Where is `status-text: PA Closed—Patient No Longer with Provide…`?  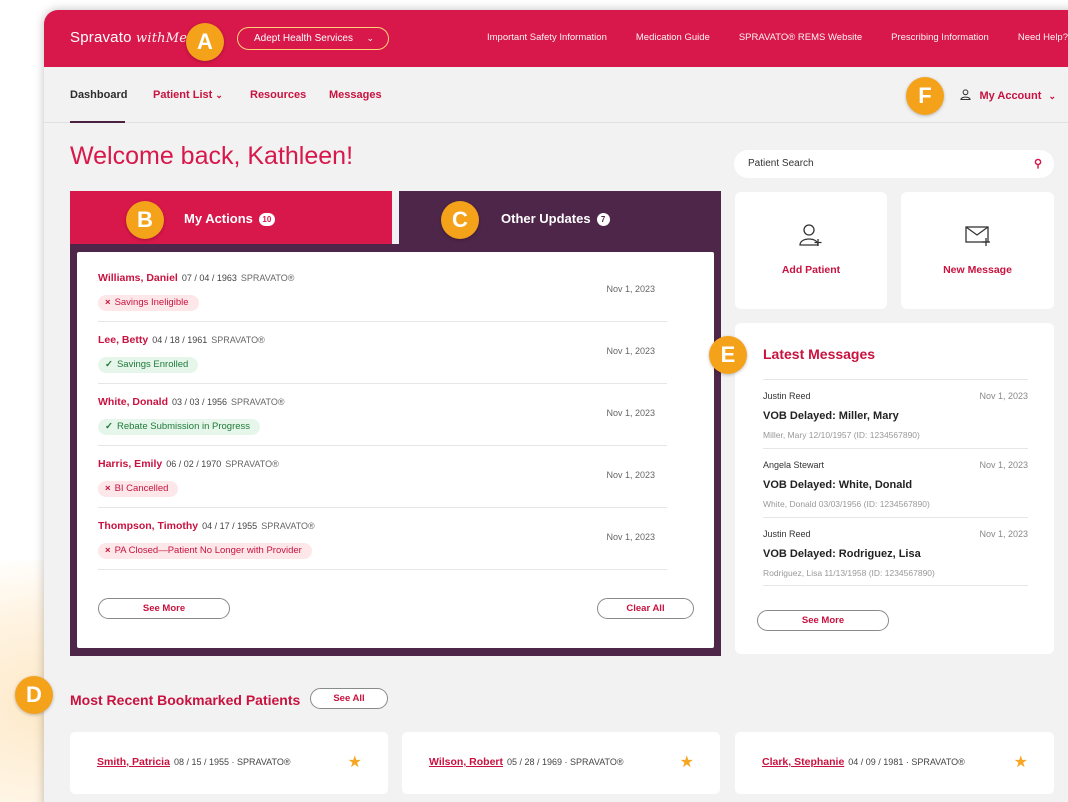 status-text: PA Closed—Patient No Longer with Provide… is located at coordinates (208, 550).